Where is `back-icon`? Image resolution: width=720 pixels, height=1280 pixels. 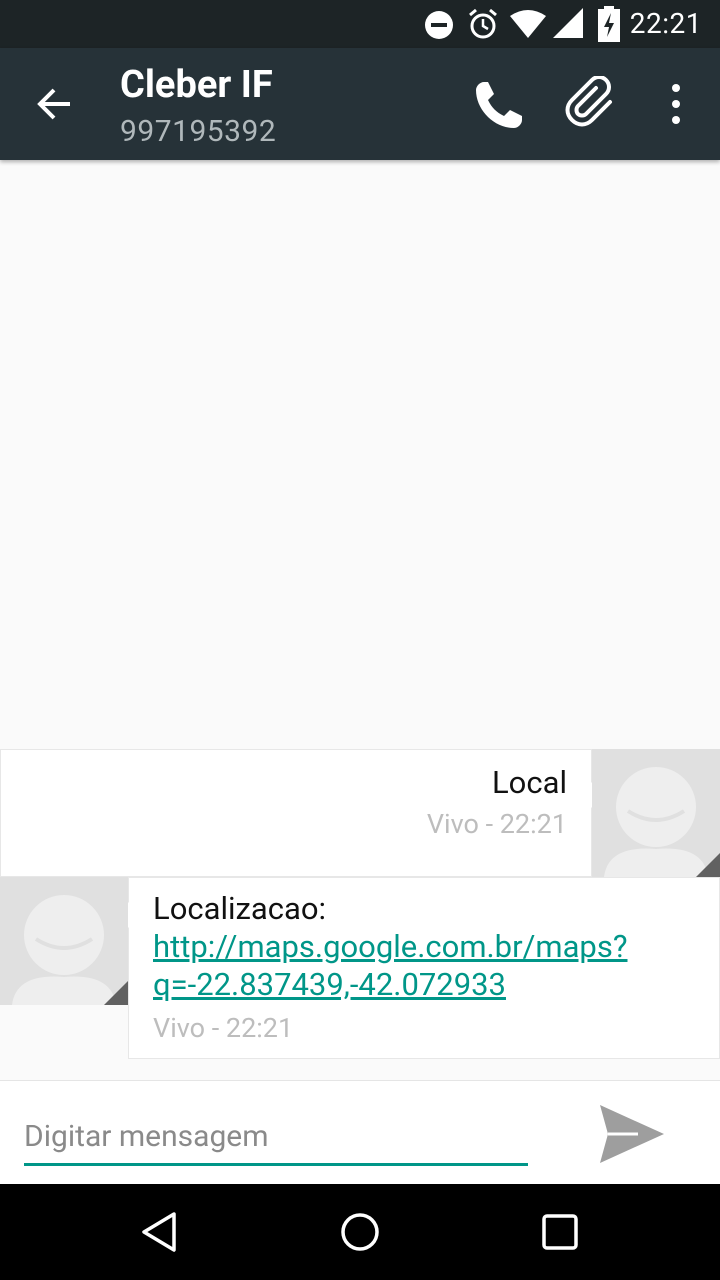
back-icon is located at coordinates (160, 1232).